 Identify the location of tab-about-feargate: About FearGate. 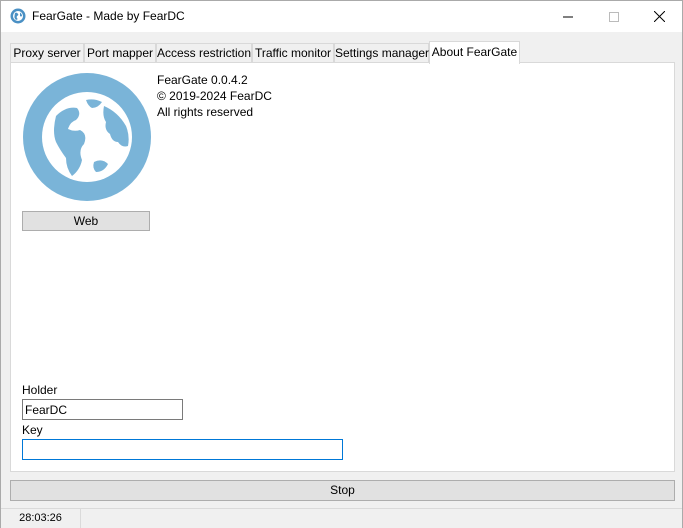
(474, 52).